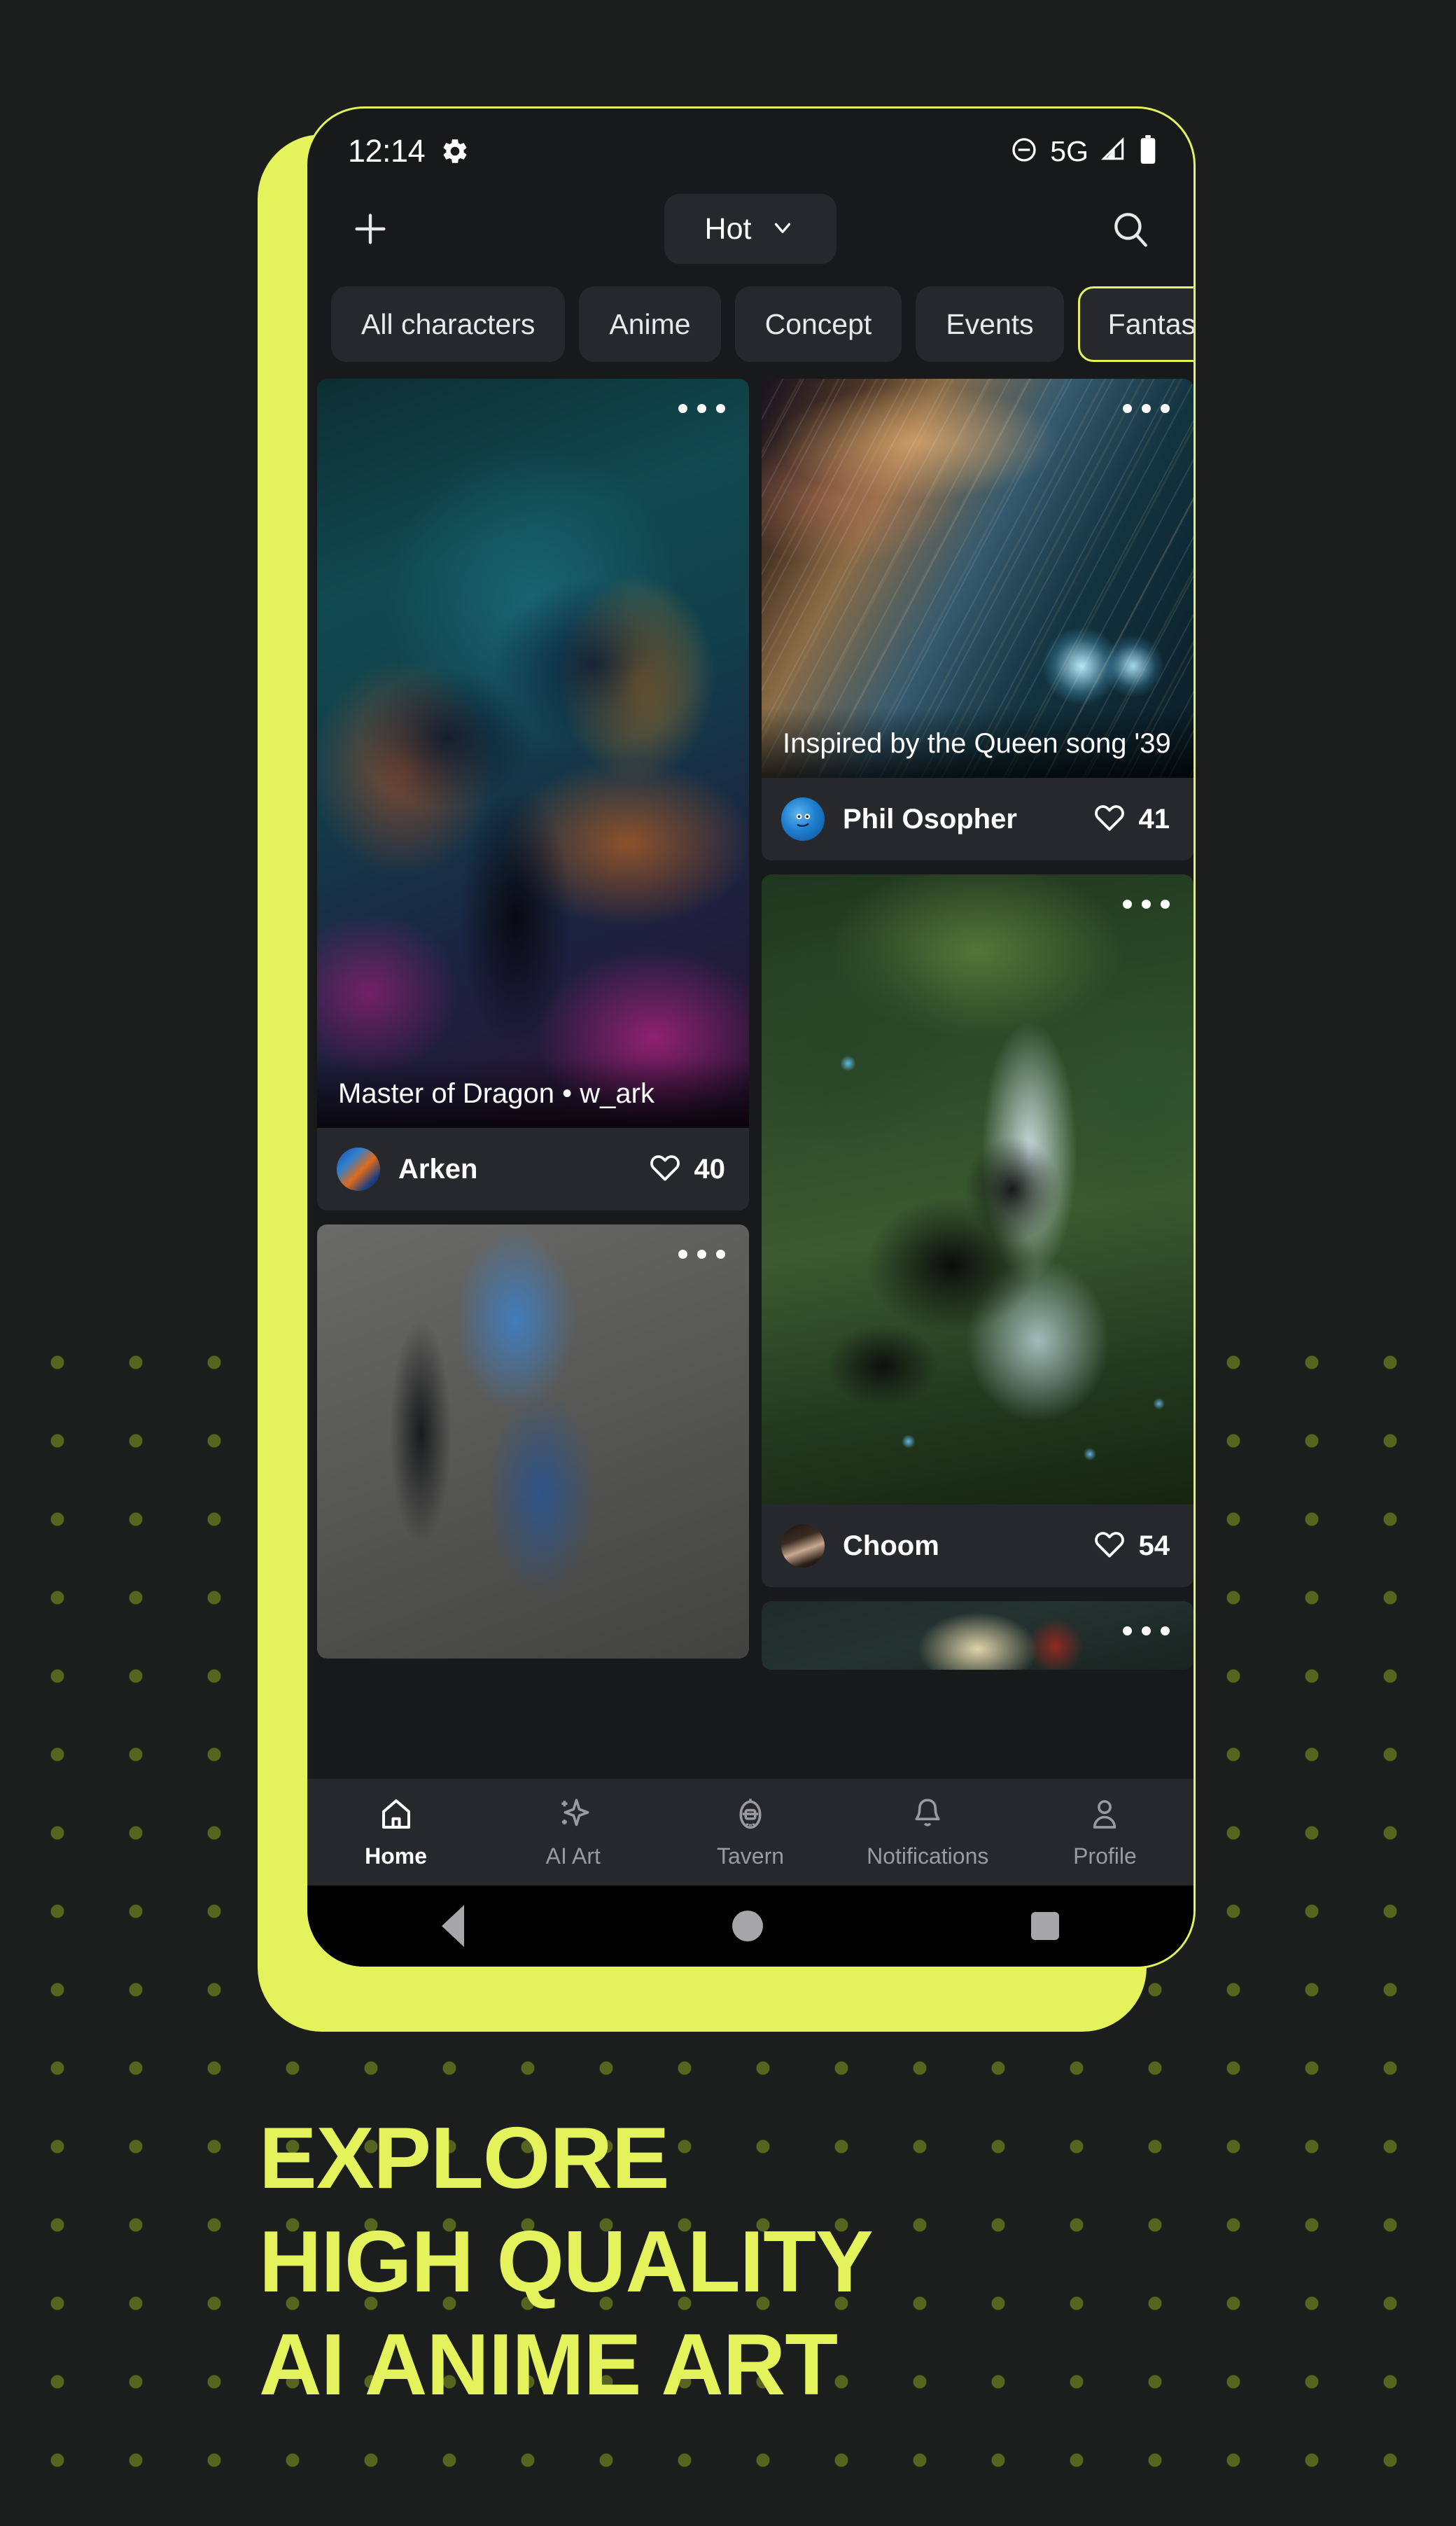 This screenshot has width=1456, height=2526. Describe the element at coordinates (750, 148) in the screenshot. I see `status-bar: 12:14 5G` at that location.